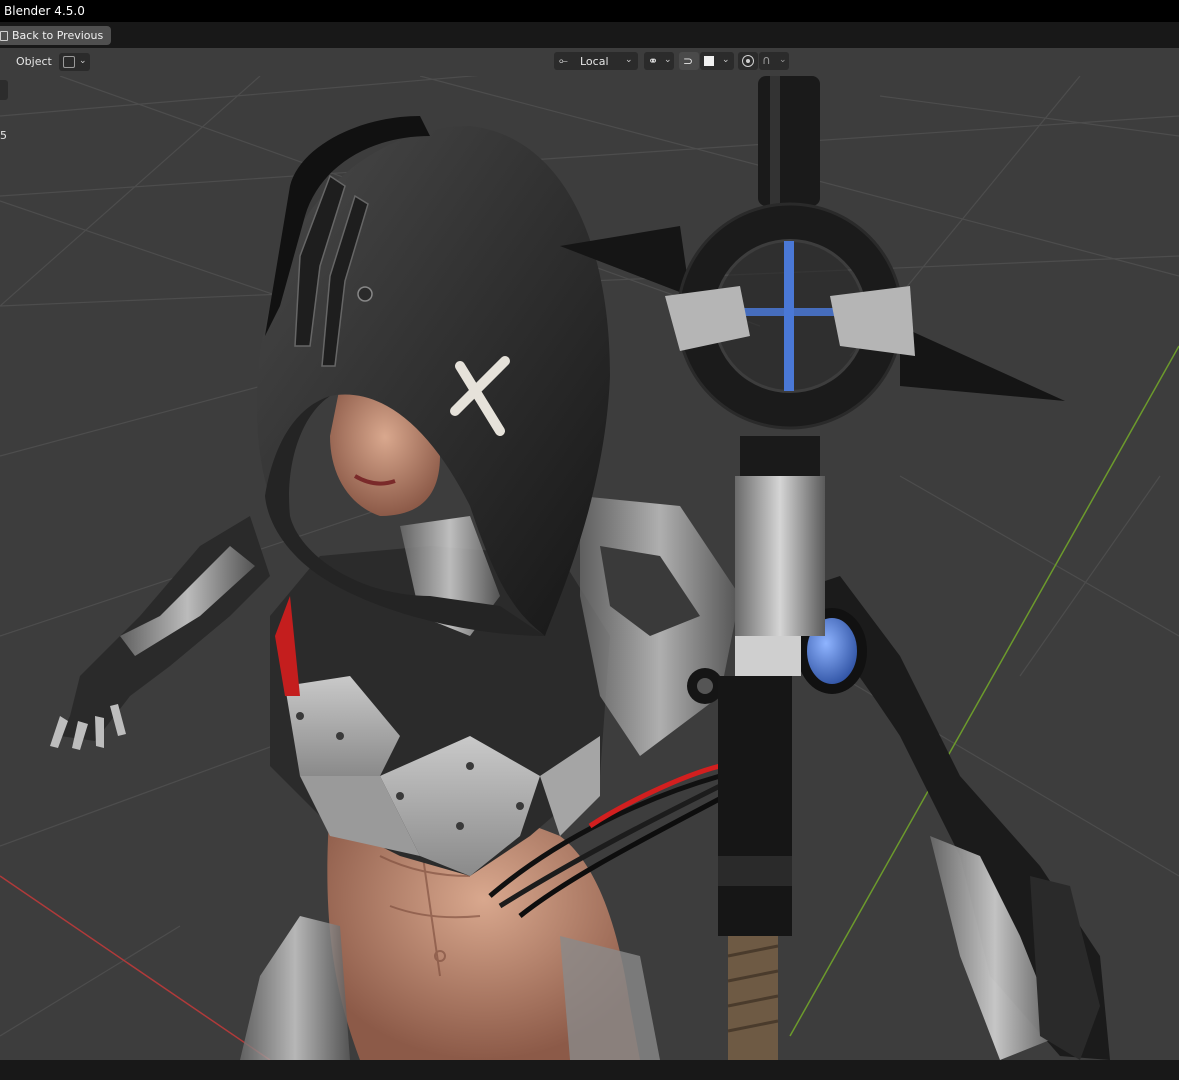 Image resolution: width=1179 pixels, height=1080 pixels. I want to click on back-to-previous-label: Back to Previous, so click(58, 35).